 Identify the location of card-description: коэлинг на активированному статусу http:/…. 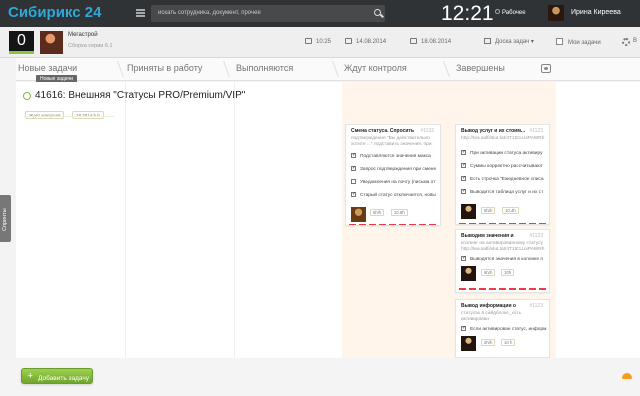
(503, 246).